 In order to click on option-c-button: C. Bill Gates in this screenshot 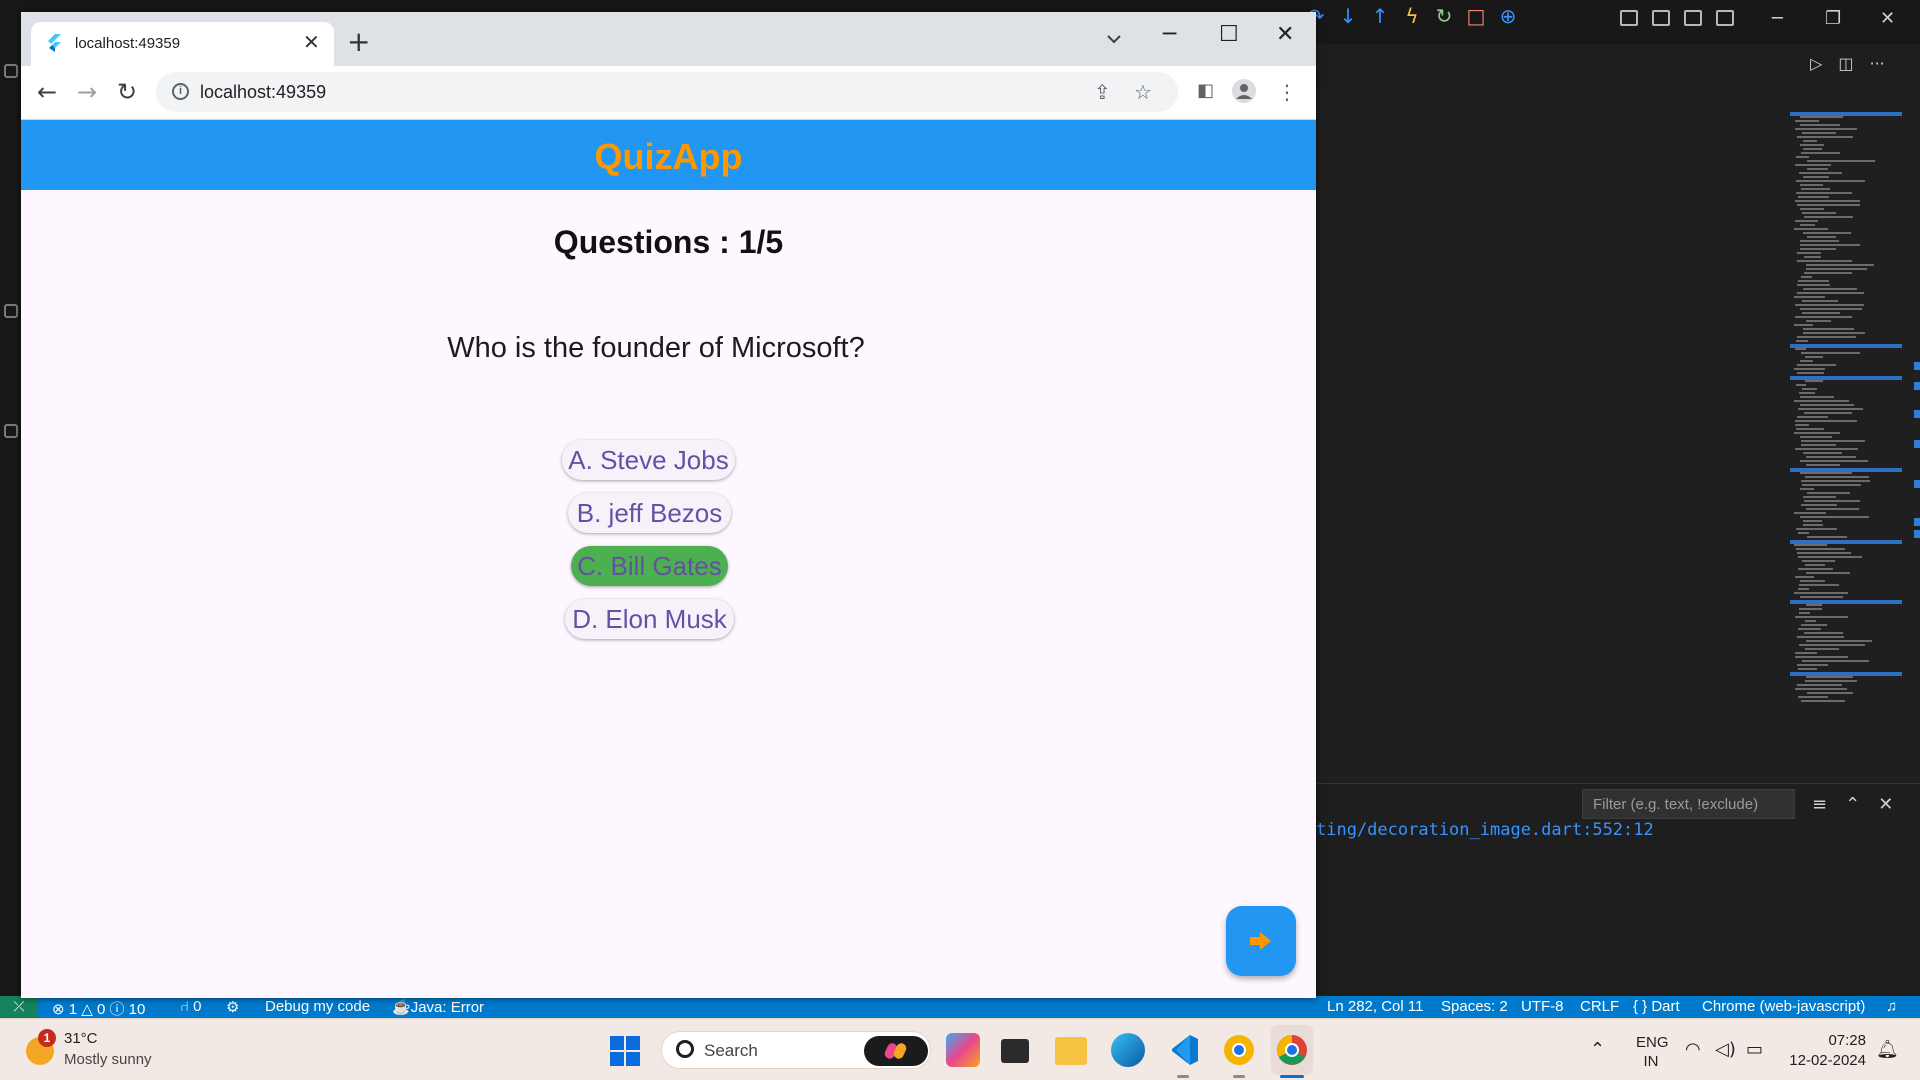, I will do `click(649, 566)`.